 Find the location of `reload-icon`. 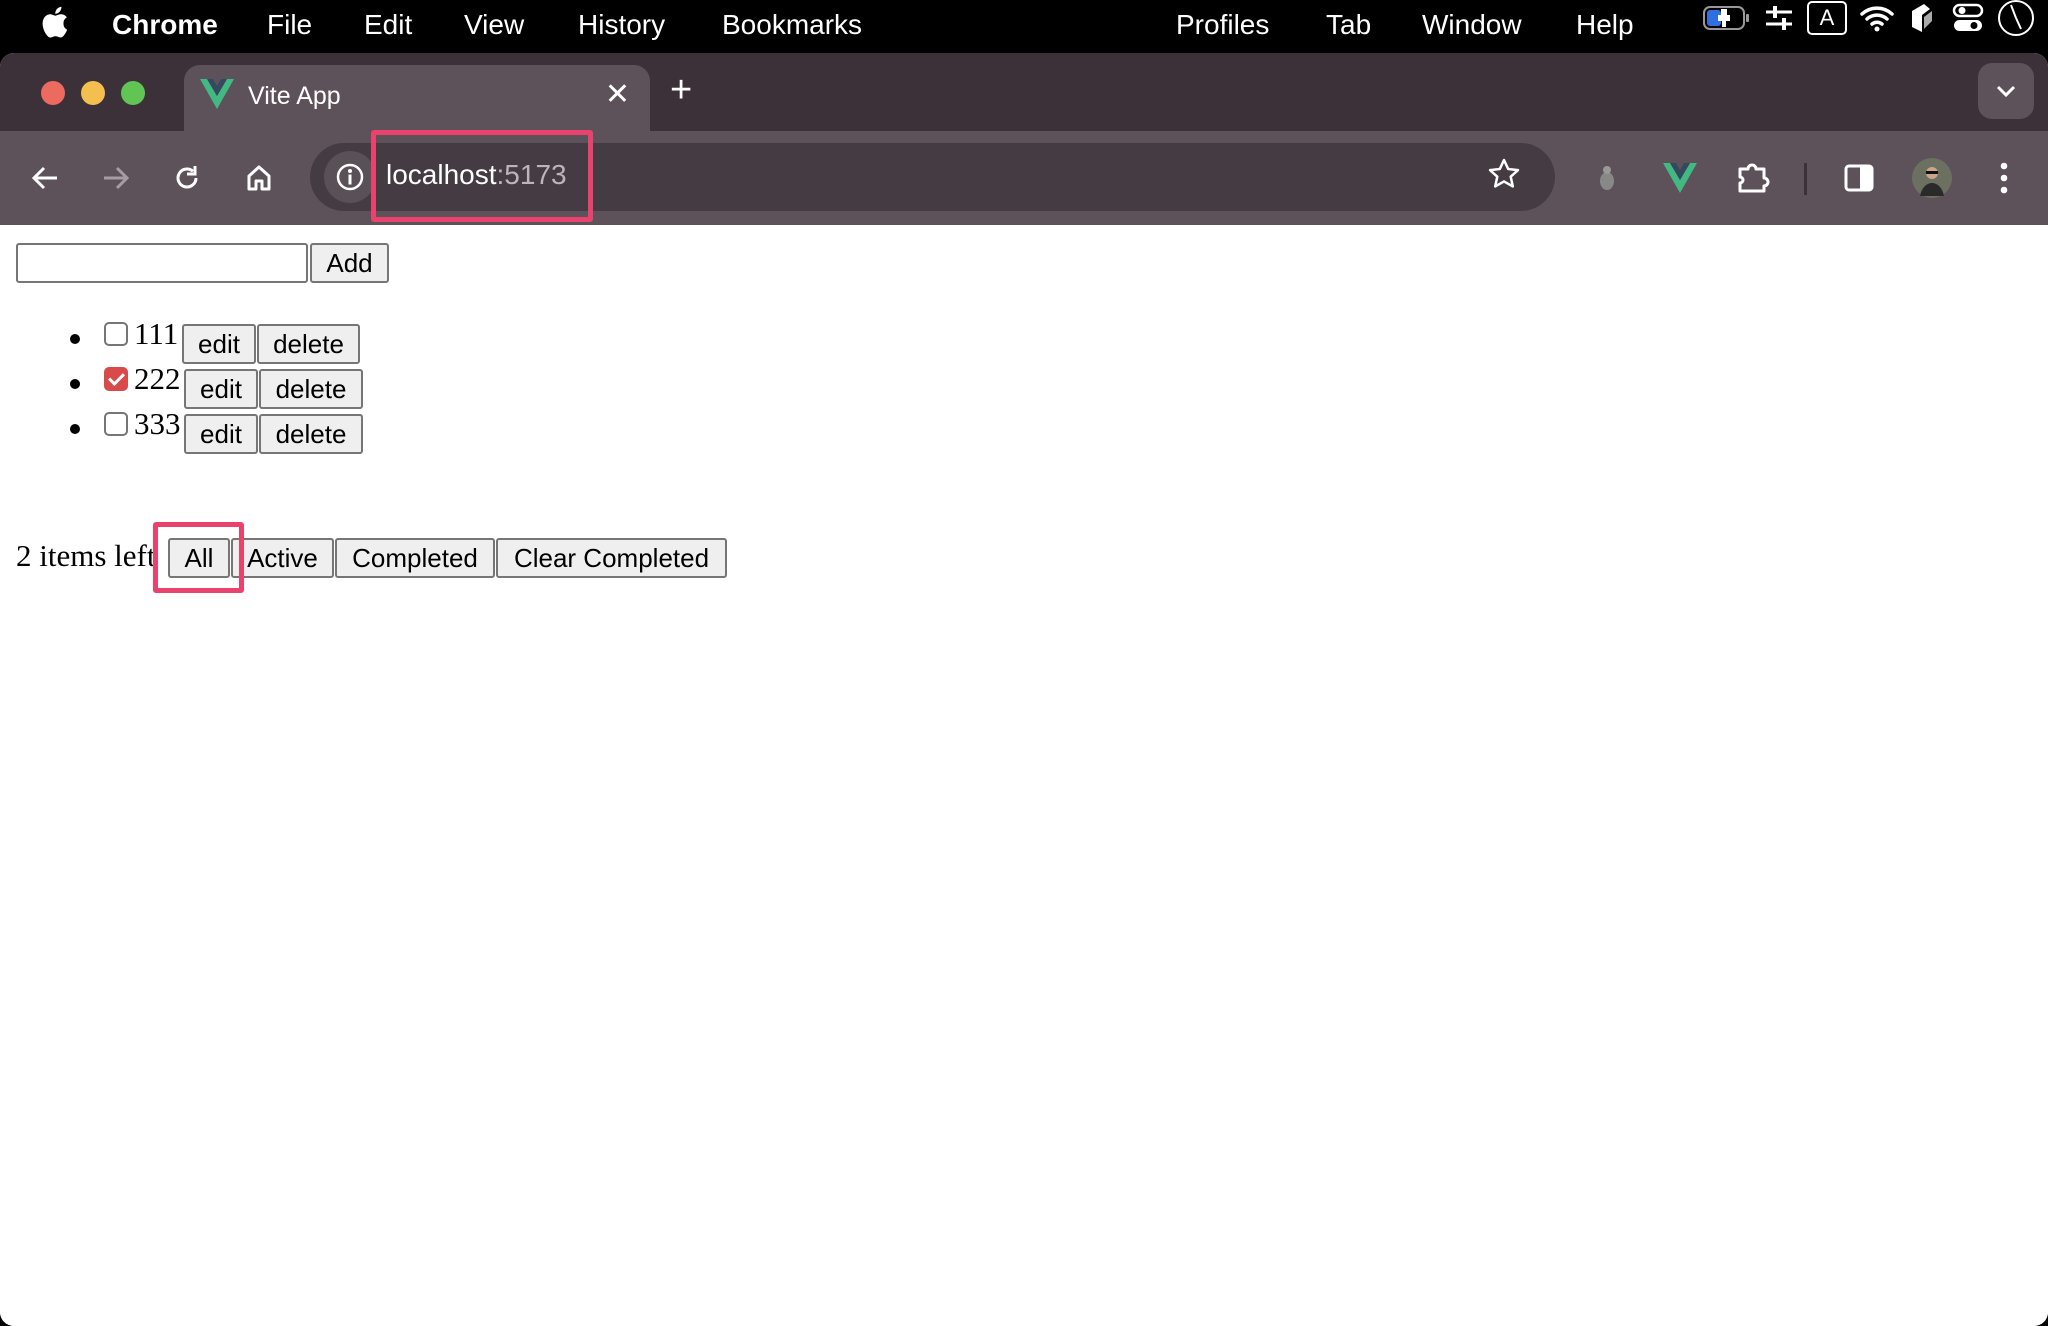

reload-icon is located at coordinates (187, 177).